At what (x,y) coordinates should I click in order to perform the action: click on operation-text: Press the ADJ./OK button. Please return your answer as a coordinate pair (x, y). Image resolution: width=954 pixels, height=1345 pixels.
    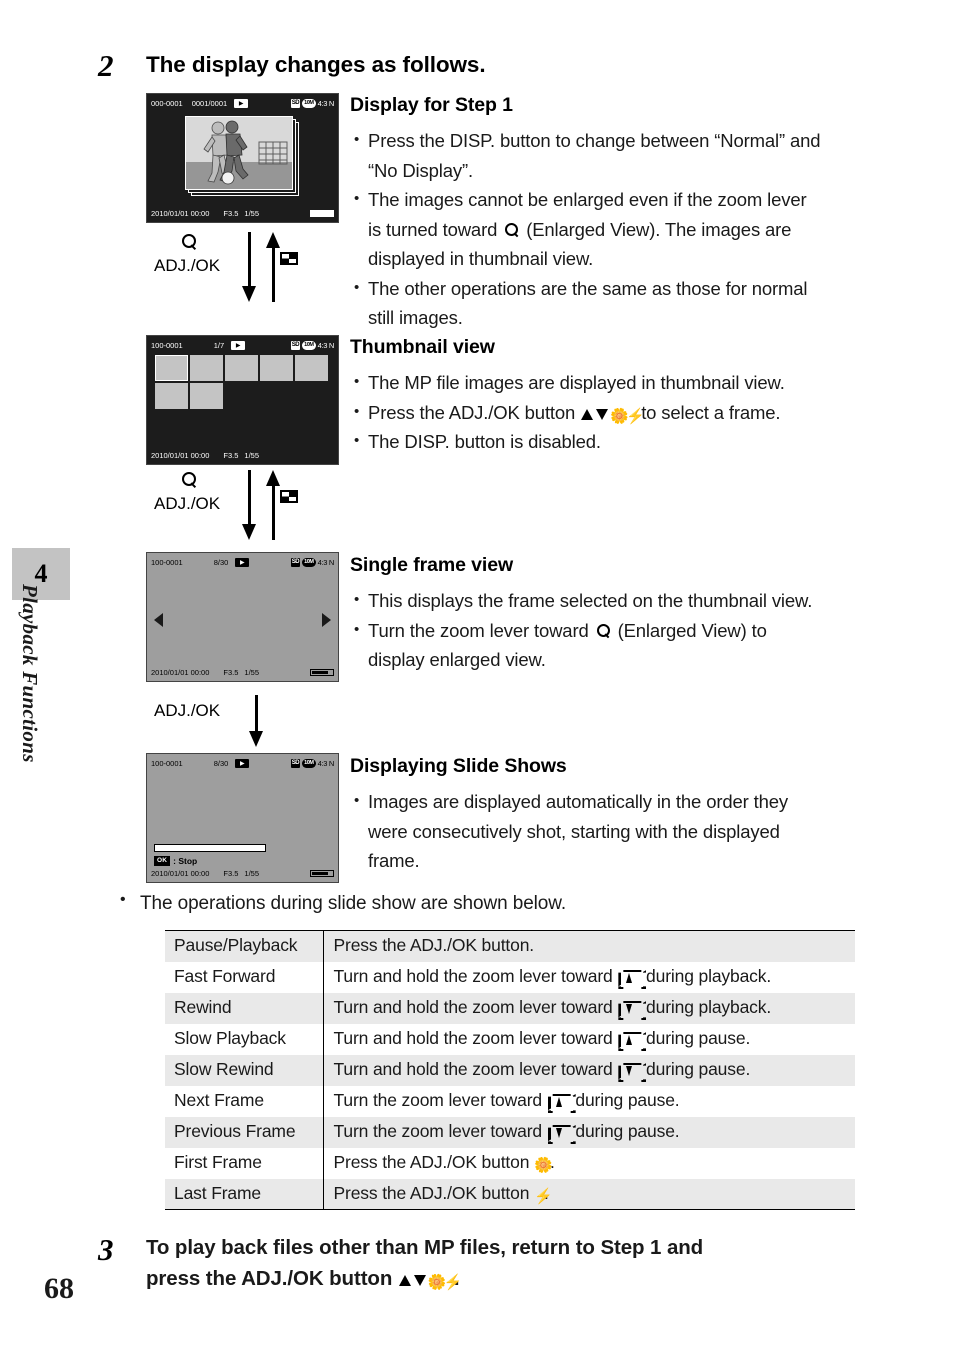
    Looking at the image, I should click on (434, 1192).